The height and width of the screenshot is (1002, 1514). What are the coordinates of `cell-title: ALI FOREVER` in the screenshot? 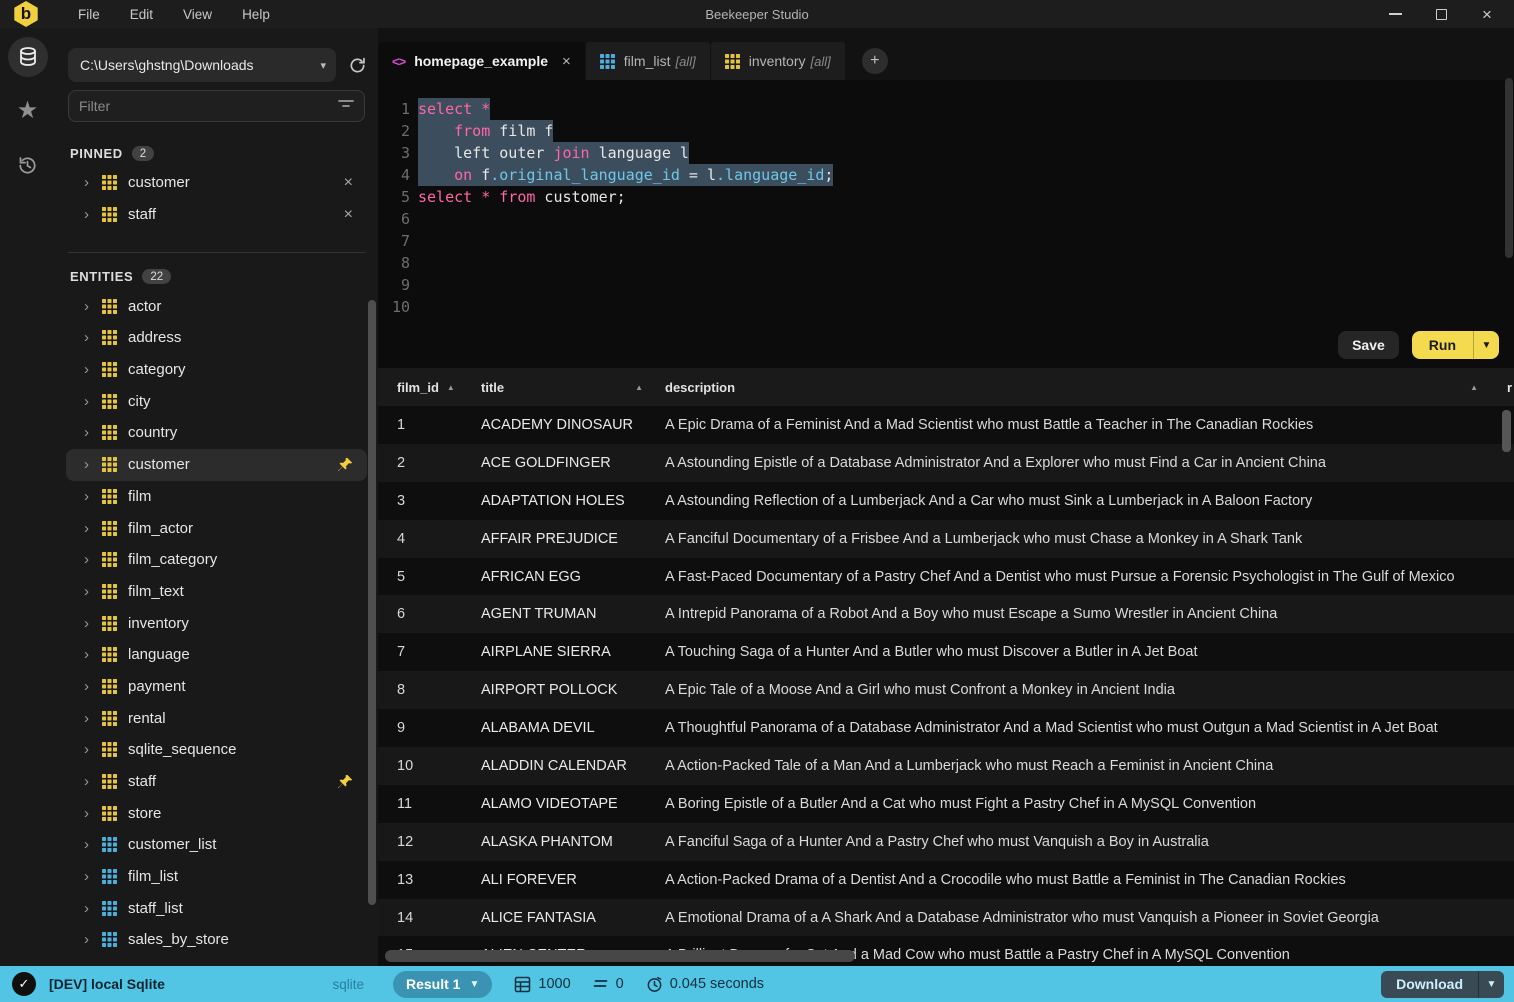 It's located at (573, 880).